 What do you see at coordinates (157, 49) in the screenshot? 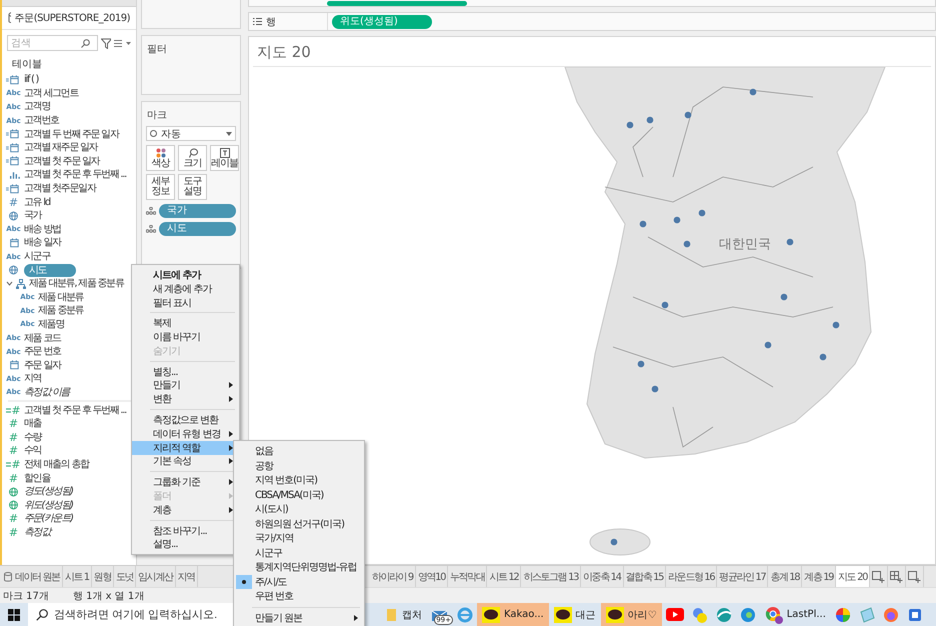
I see `card-title: 필터` at bounding box center [157, 49].